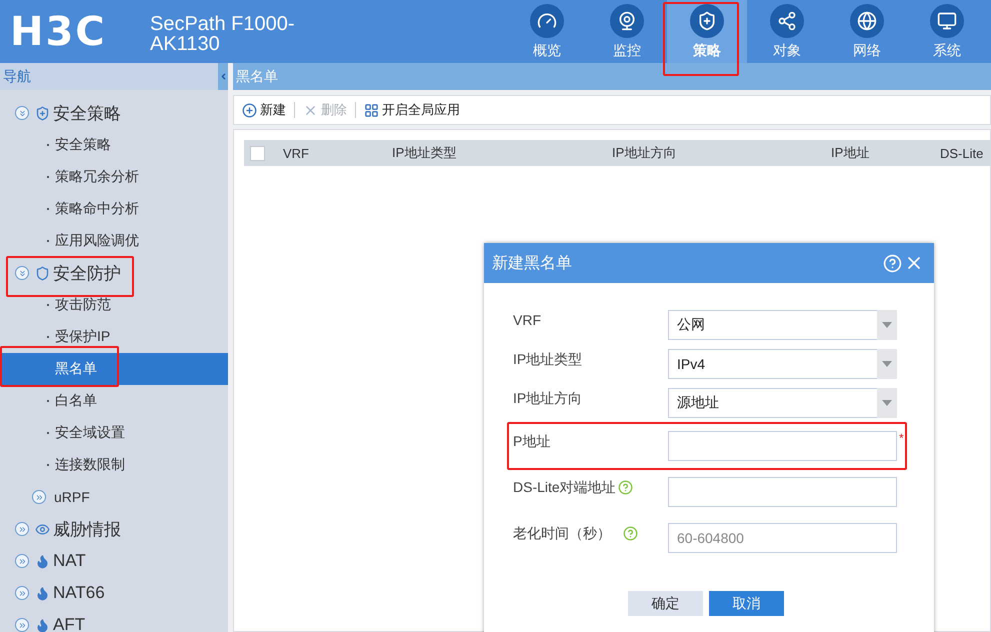 This screenshot has height=632, width=991. I want to click on share-icon, so click(787, 21).